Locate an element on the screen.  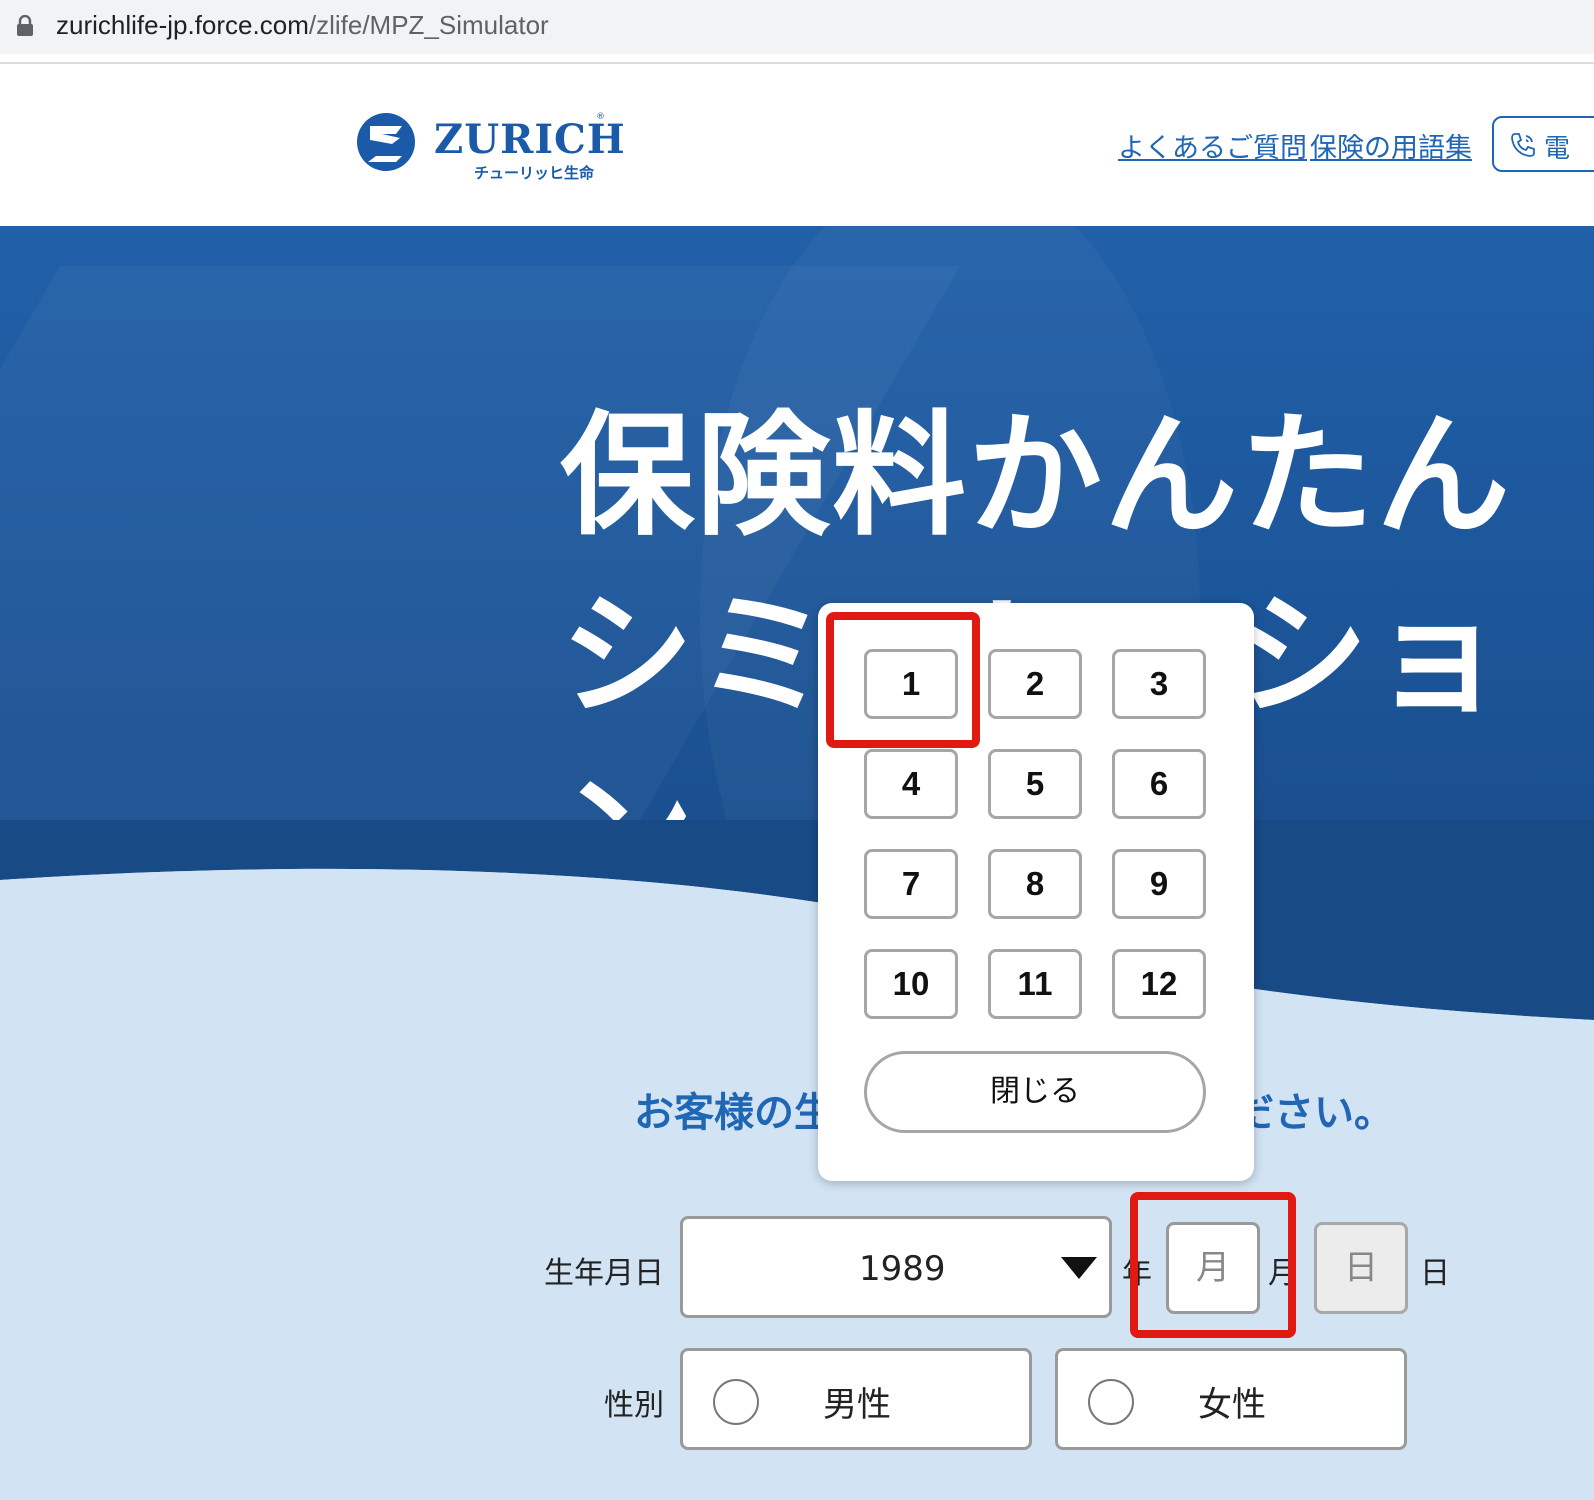
year-value: 1989 is located at coordinates (902, 1269).